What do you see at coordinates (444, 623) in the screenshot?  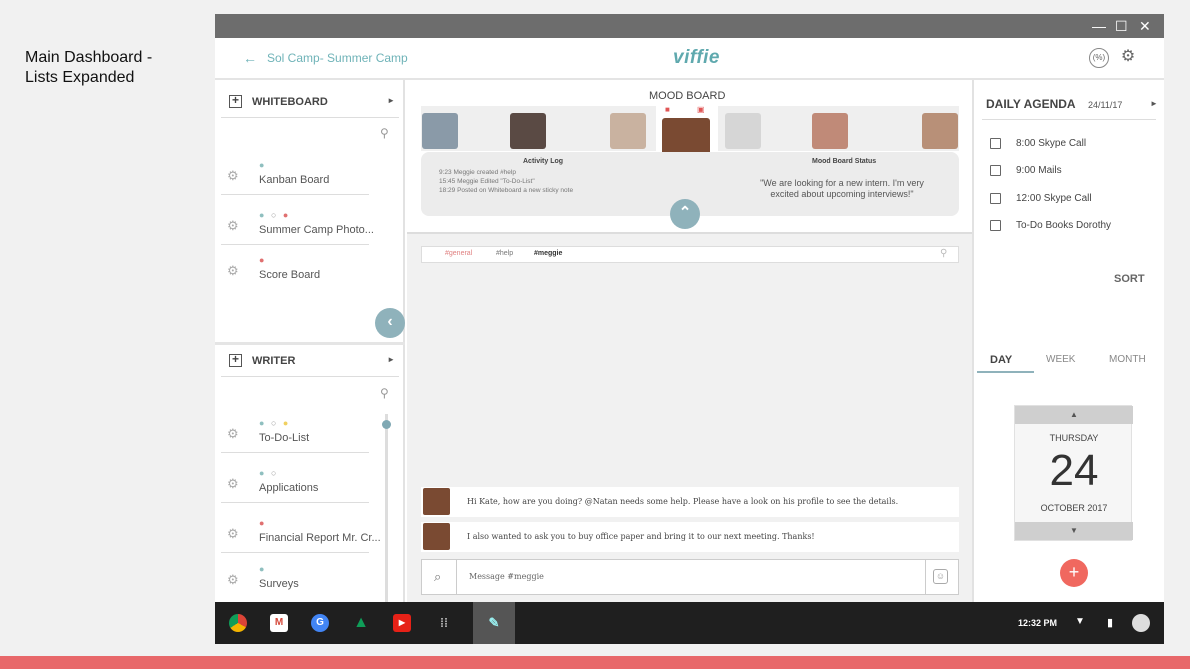 I see `app-launcher-icon: ⁞⁞` at bounding box center [444, 623].